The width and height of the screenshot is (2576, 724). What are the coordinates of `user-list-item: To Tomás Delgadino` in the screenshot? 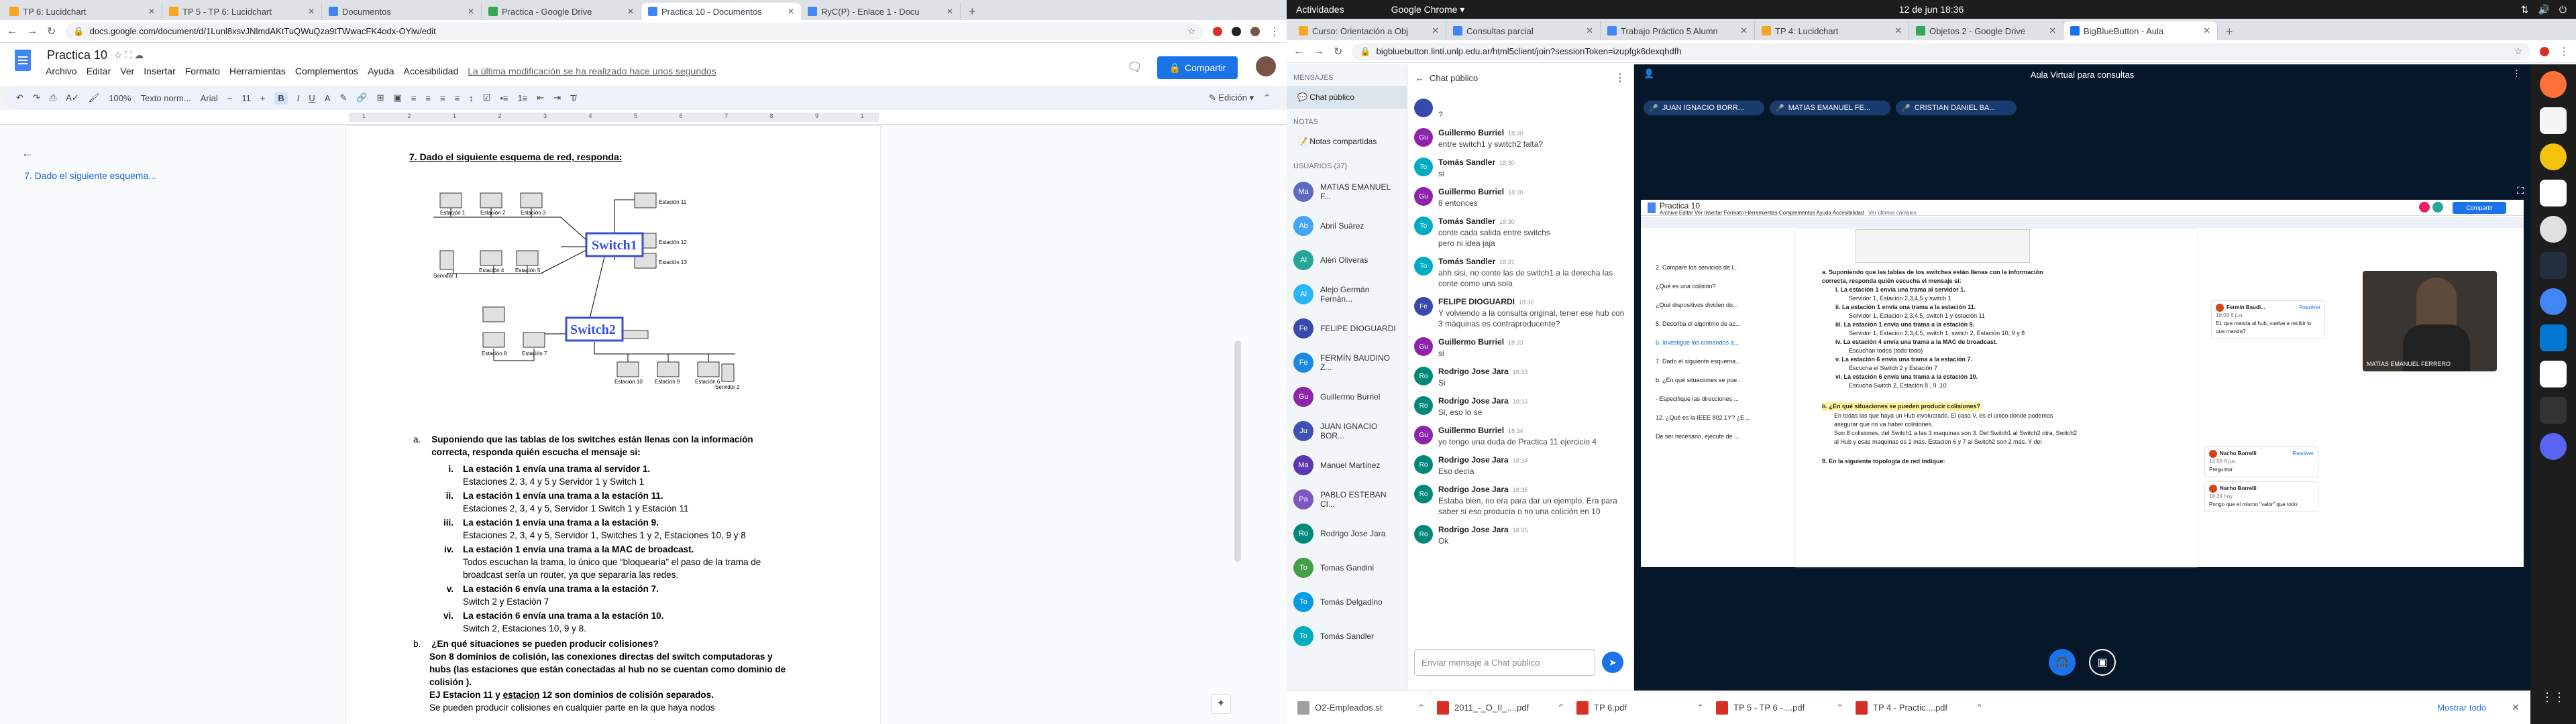 It's located at (1347, 602).